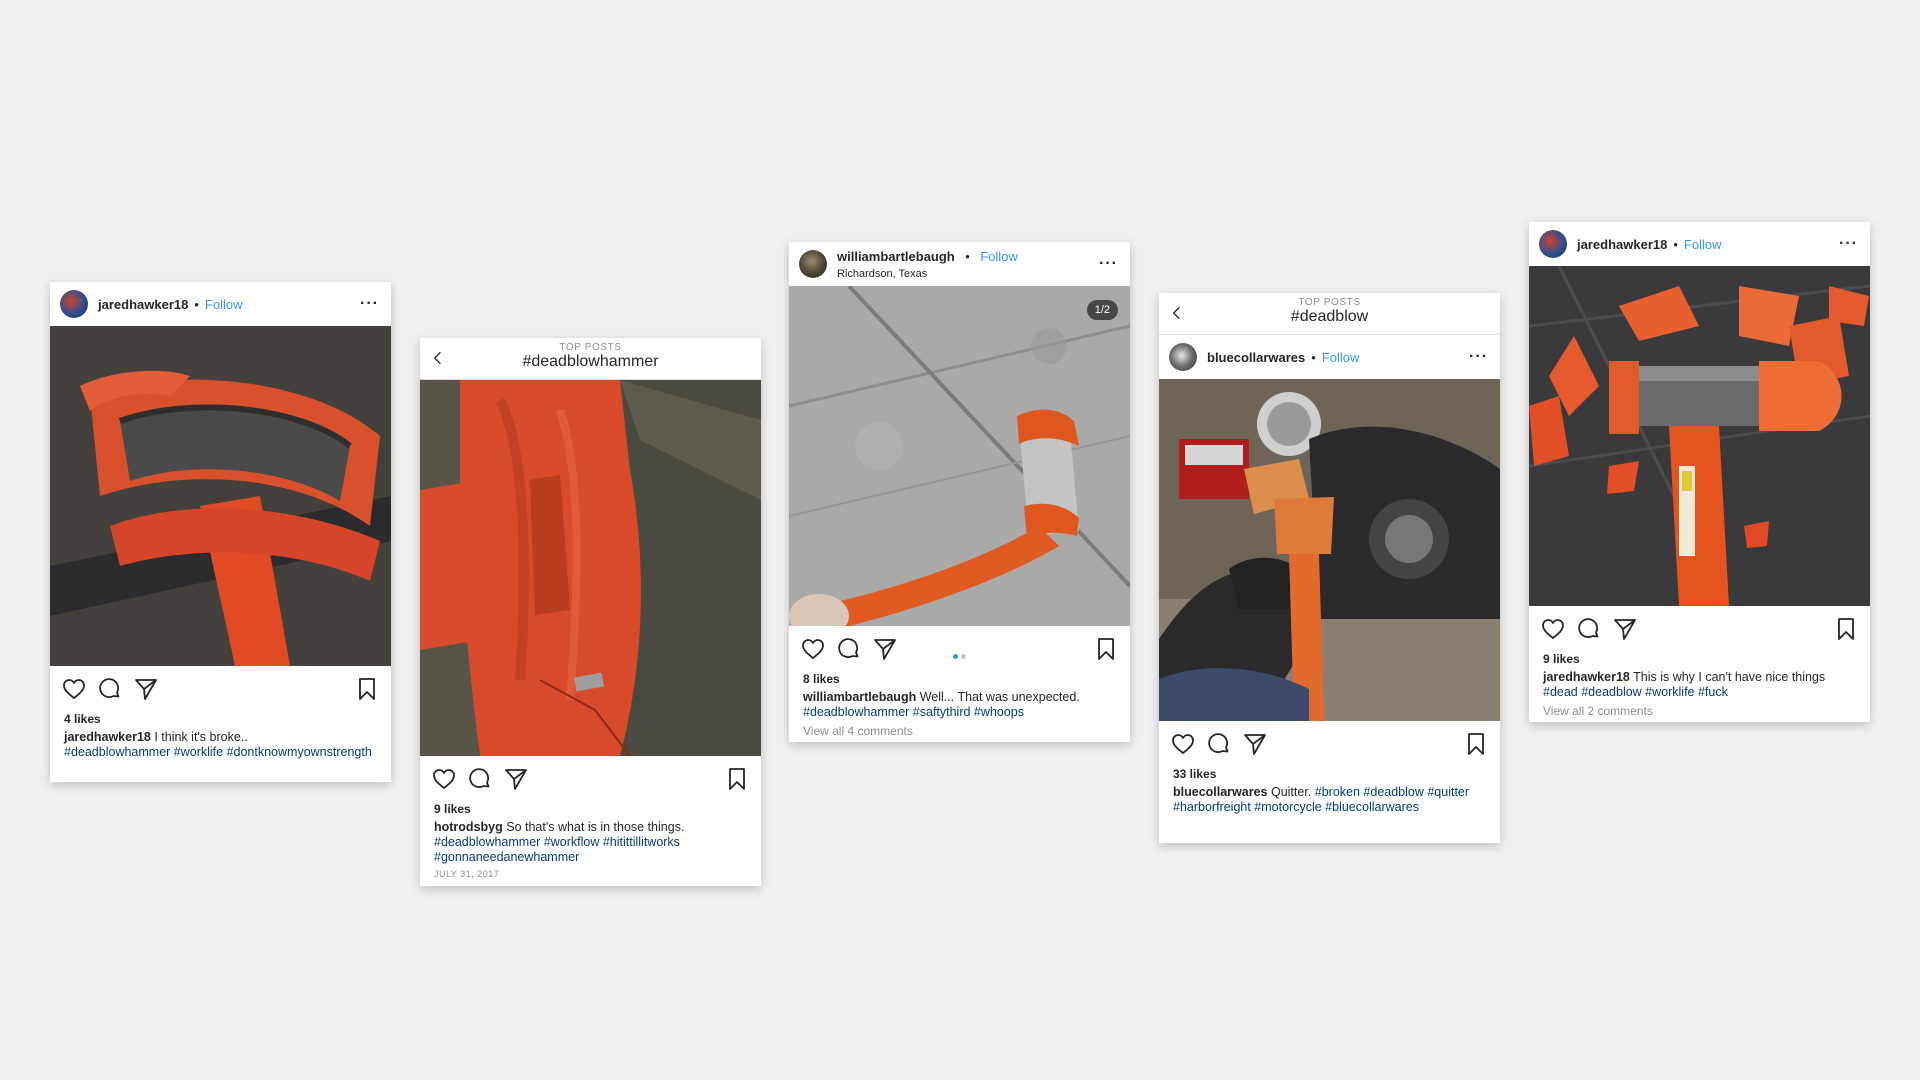 This screenshot has width=1920, height=1080. What do you see at coordinates (1699, 709) in the screenshot?
I see `view-comments-link: View all 2 comments` at bounding box center [1699, 709].